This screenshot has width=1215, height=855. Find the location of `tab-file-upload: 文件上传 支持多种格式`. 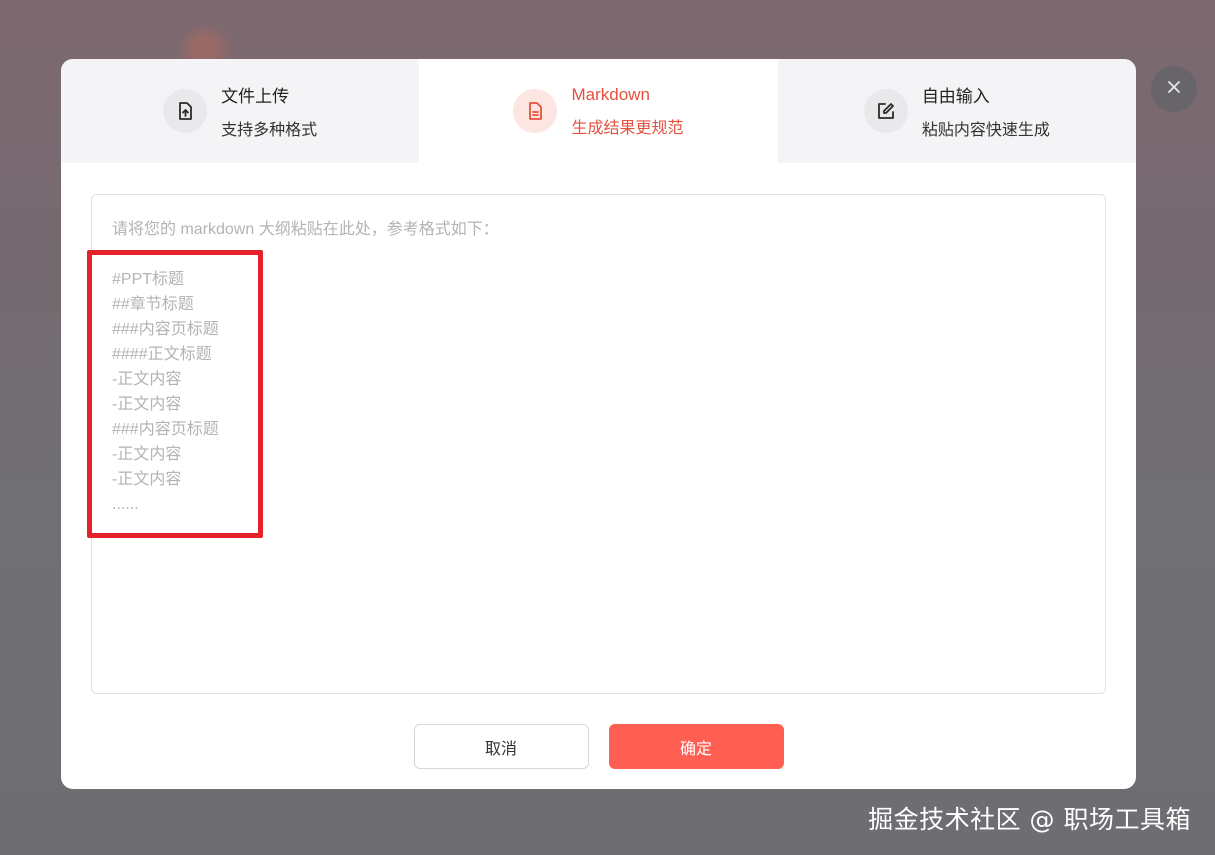

tab-file-upload: 文件上传 支持多种格式 is located at coordinates (240, 111).